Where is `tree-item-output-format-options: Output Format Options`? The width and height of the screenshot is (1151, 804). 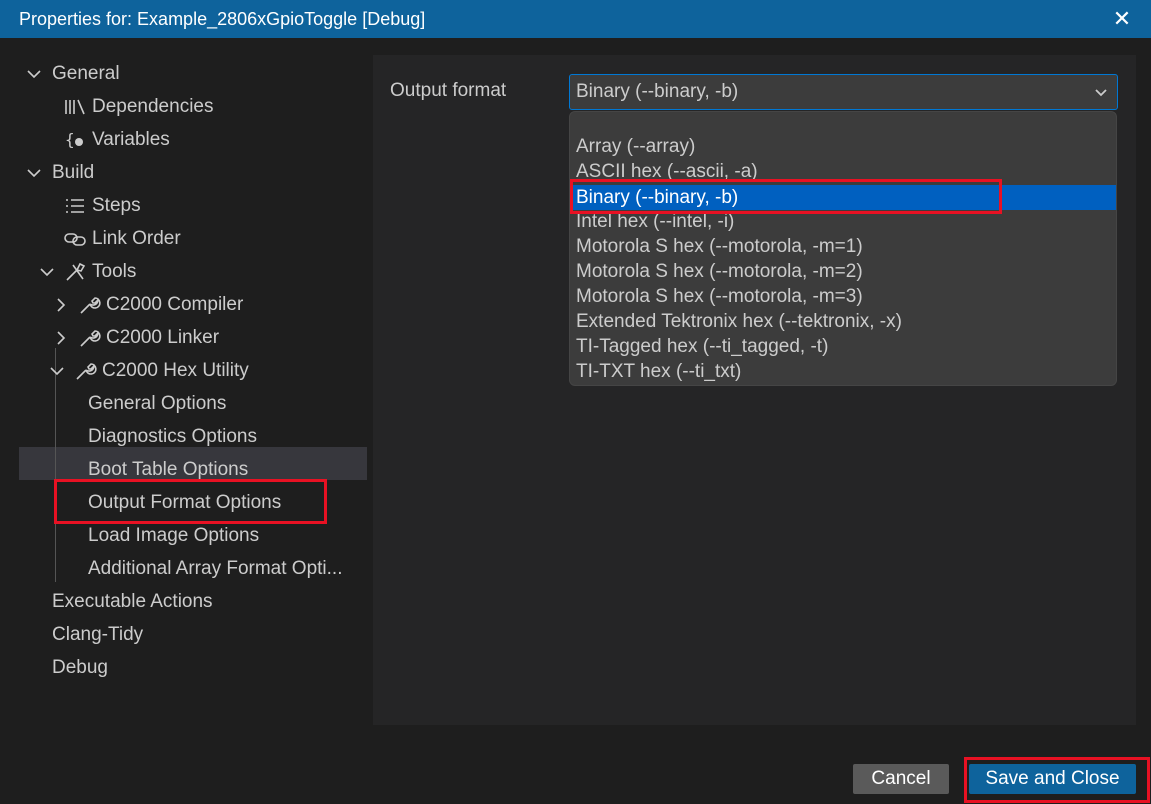 tree-item-output-format-options: Output Format Options is located at coordinates (184, 502).